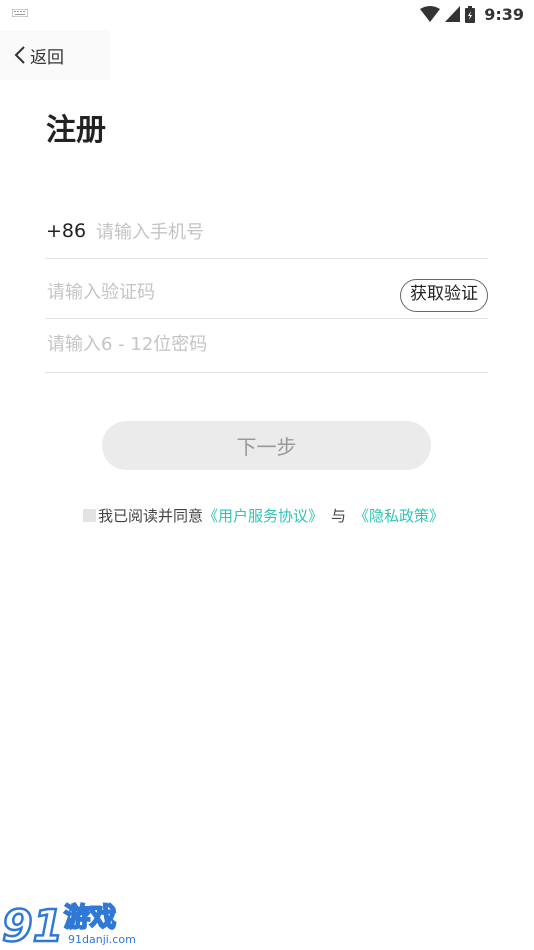 The width and height of the screenshot is (534, 950). Describe the element at coordinates (276, 232) in the screenshot. I see `phone-input` at that location.